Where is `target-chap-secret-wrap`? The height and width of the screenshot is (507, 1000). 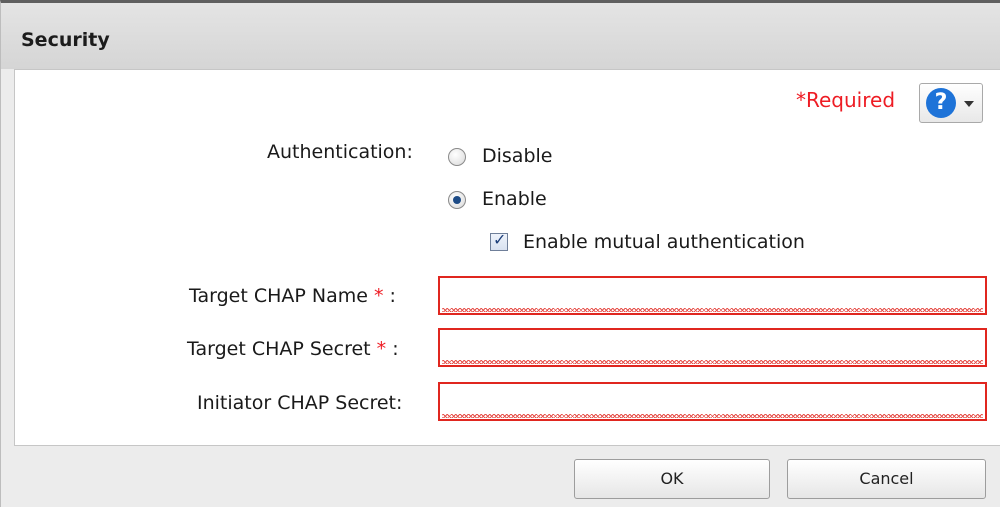
target-chap-secret-wrap is located at coordinates (712, 347).